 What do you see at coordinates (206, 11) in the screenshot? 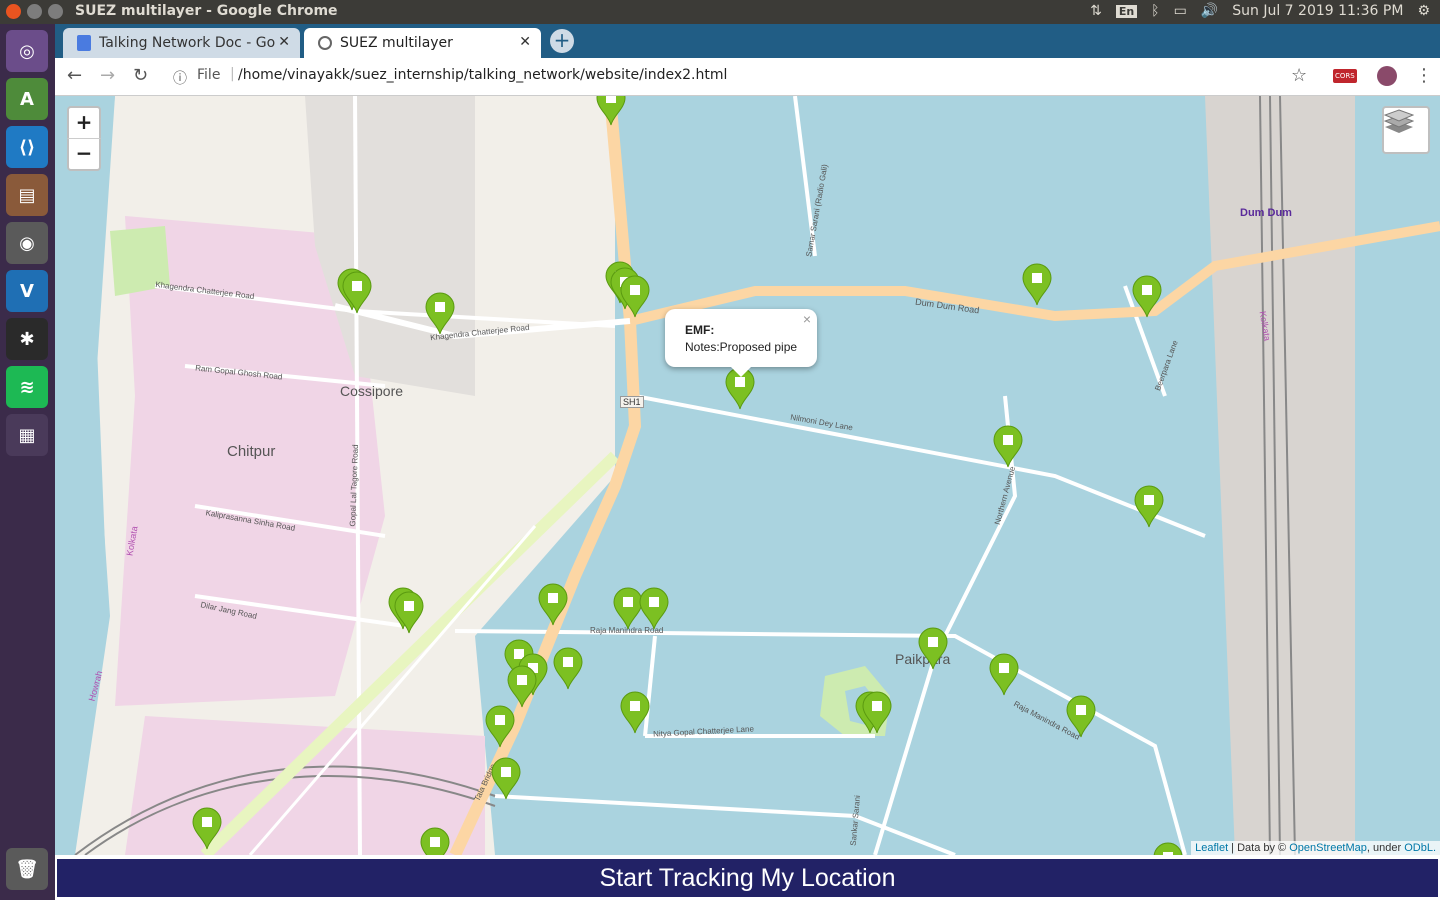
I see `window-title: SUEZ multilayer - Google Chrome` at bounding box center [206, 11].